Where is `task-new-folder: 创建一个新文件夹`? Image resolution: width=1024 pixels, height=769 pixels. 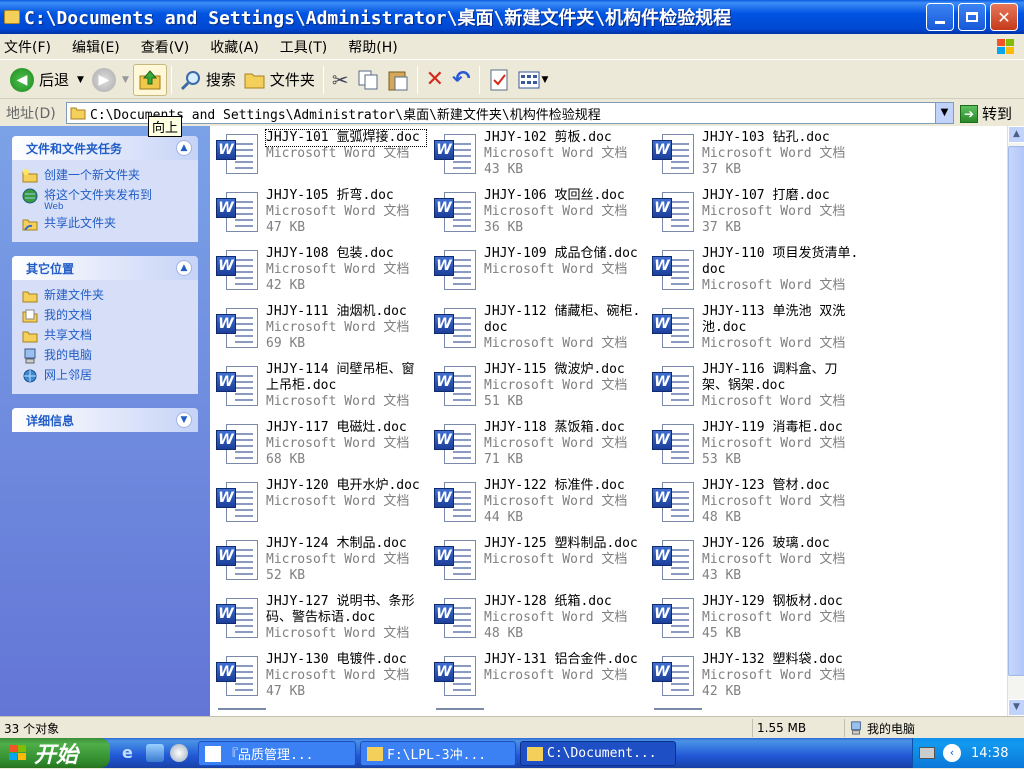 task-new-folder: 创建一个新文件夹 is located at coordinates (106, 176).